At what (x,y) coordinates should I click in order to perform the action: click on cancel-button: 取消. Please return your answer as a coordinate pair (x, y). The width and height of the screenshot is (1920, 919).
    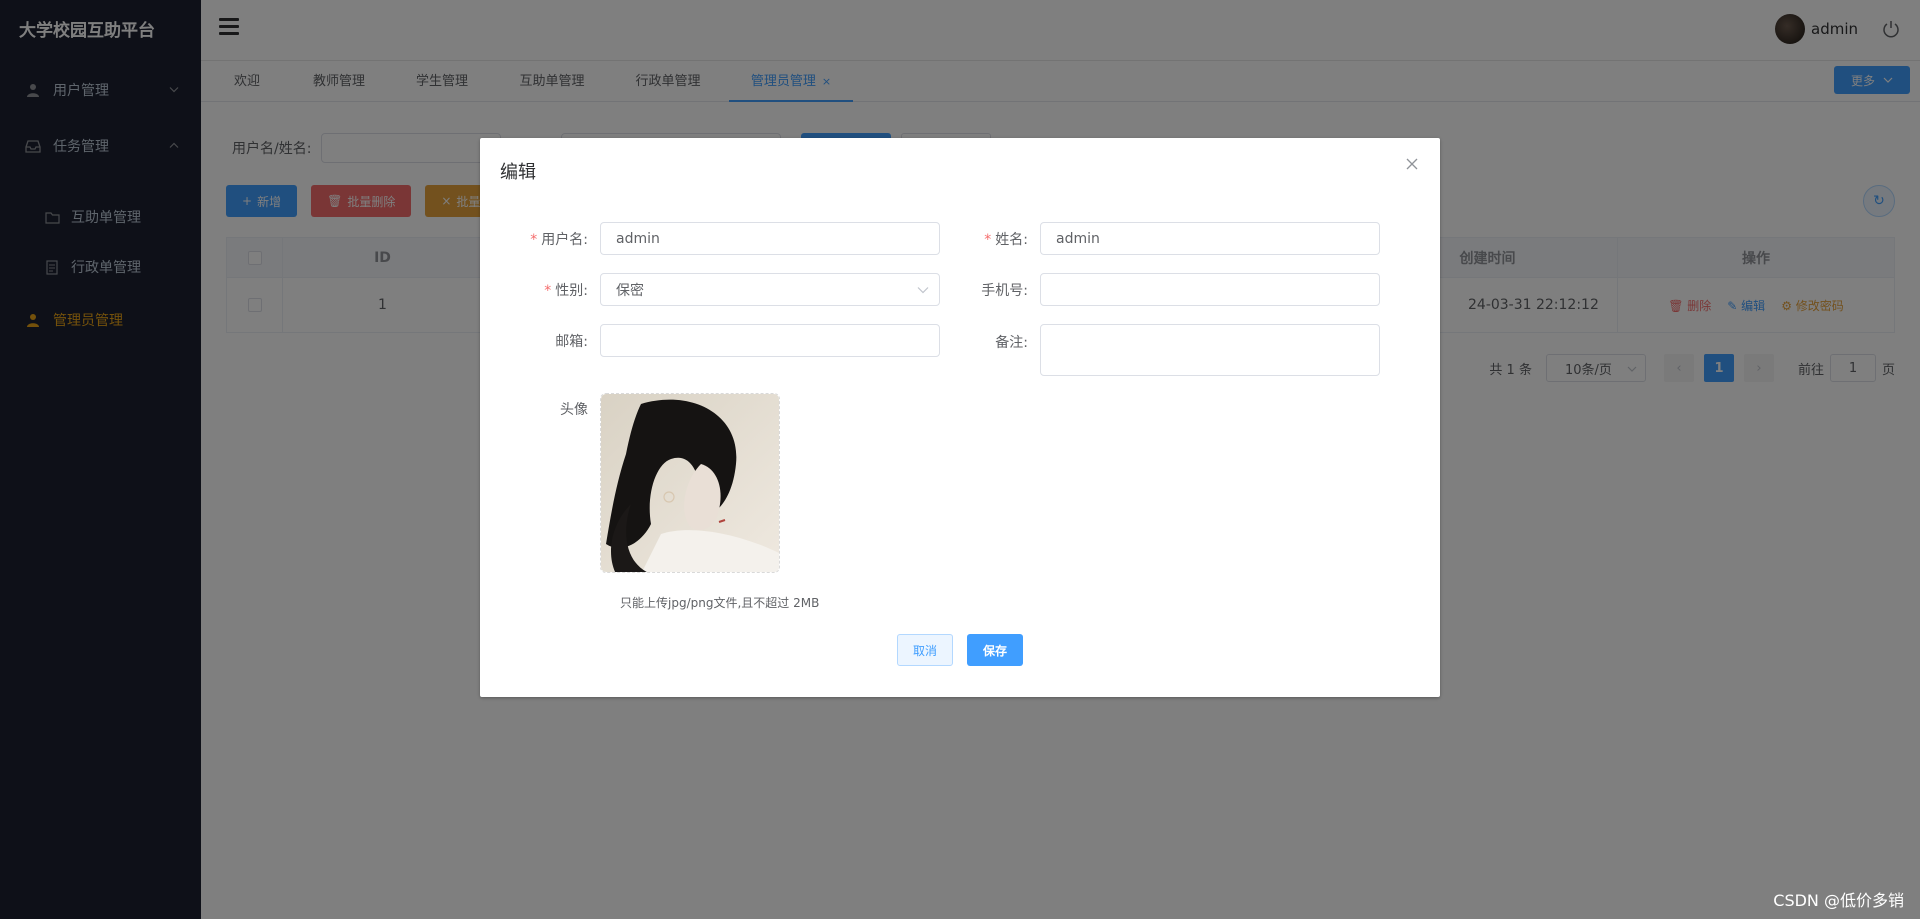
    Looking at the image, I should click on (925, 650).